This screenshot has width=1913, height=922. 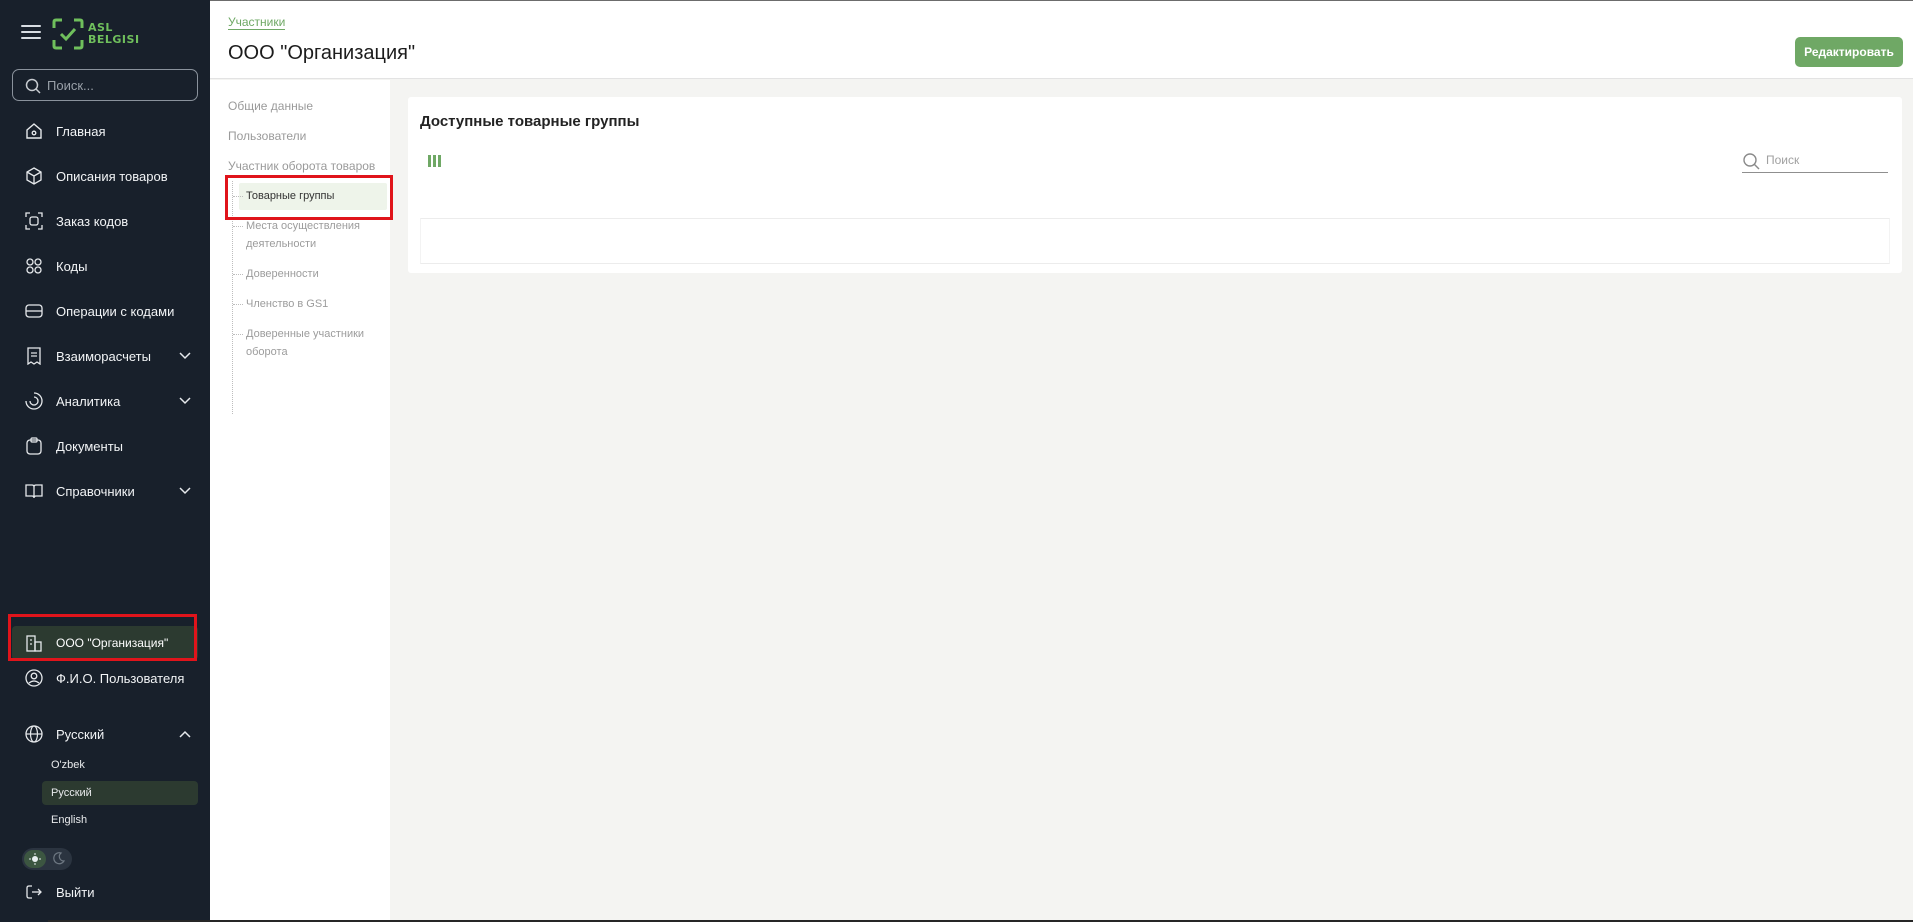 I want to click on sidebar-item-label: Взаиморасчеты, so click(x=103, y=356).